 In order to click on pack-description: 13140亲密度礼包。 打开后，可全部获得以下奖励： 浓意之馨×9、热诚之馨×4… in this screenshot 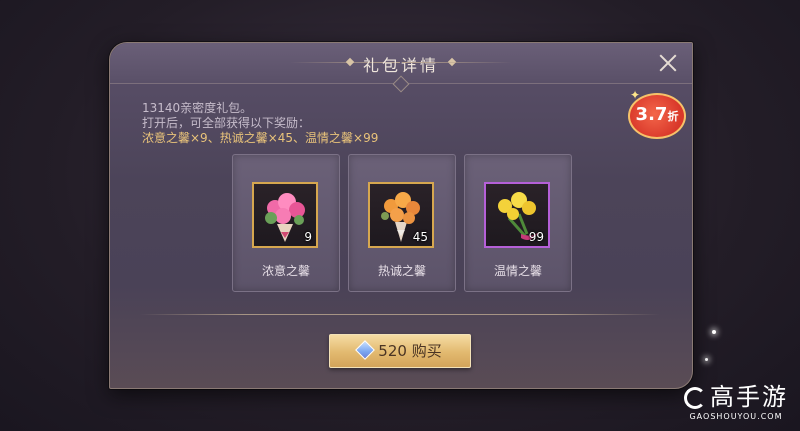, I will do `click(260, 123)`.